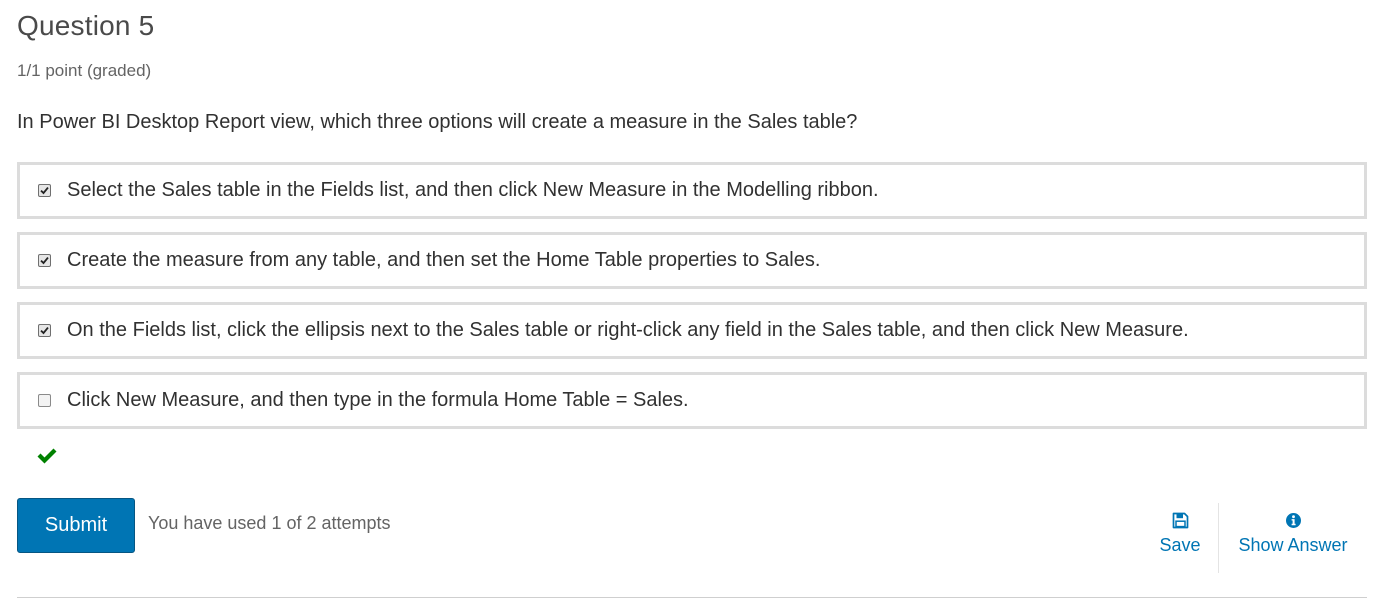 The image size is (1397, 609). I want to click on points-label: 1/1 point (graded), so click(84, 70).